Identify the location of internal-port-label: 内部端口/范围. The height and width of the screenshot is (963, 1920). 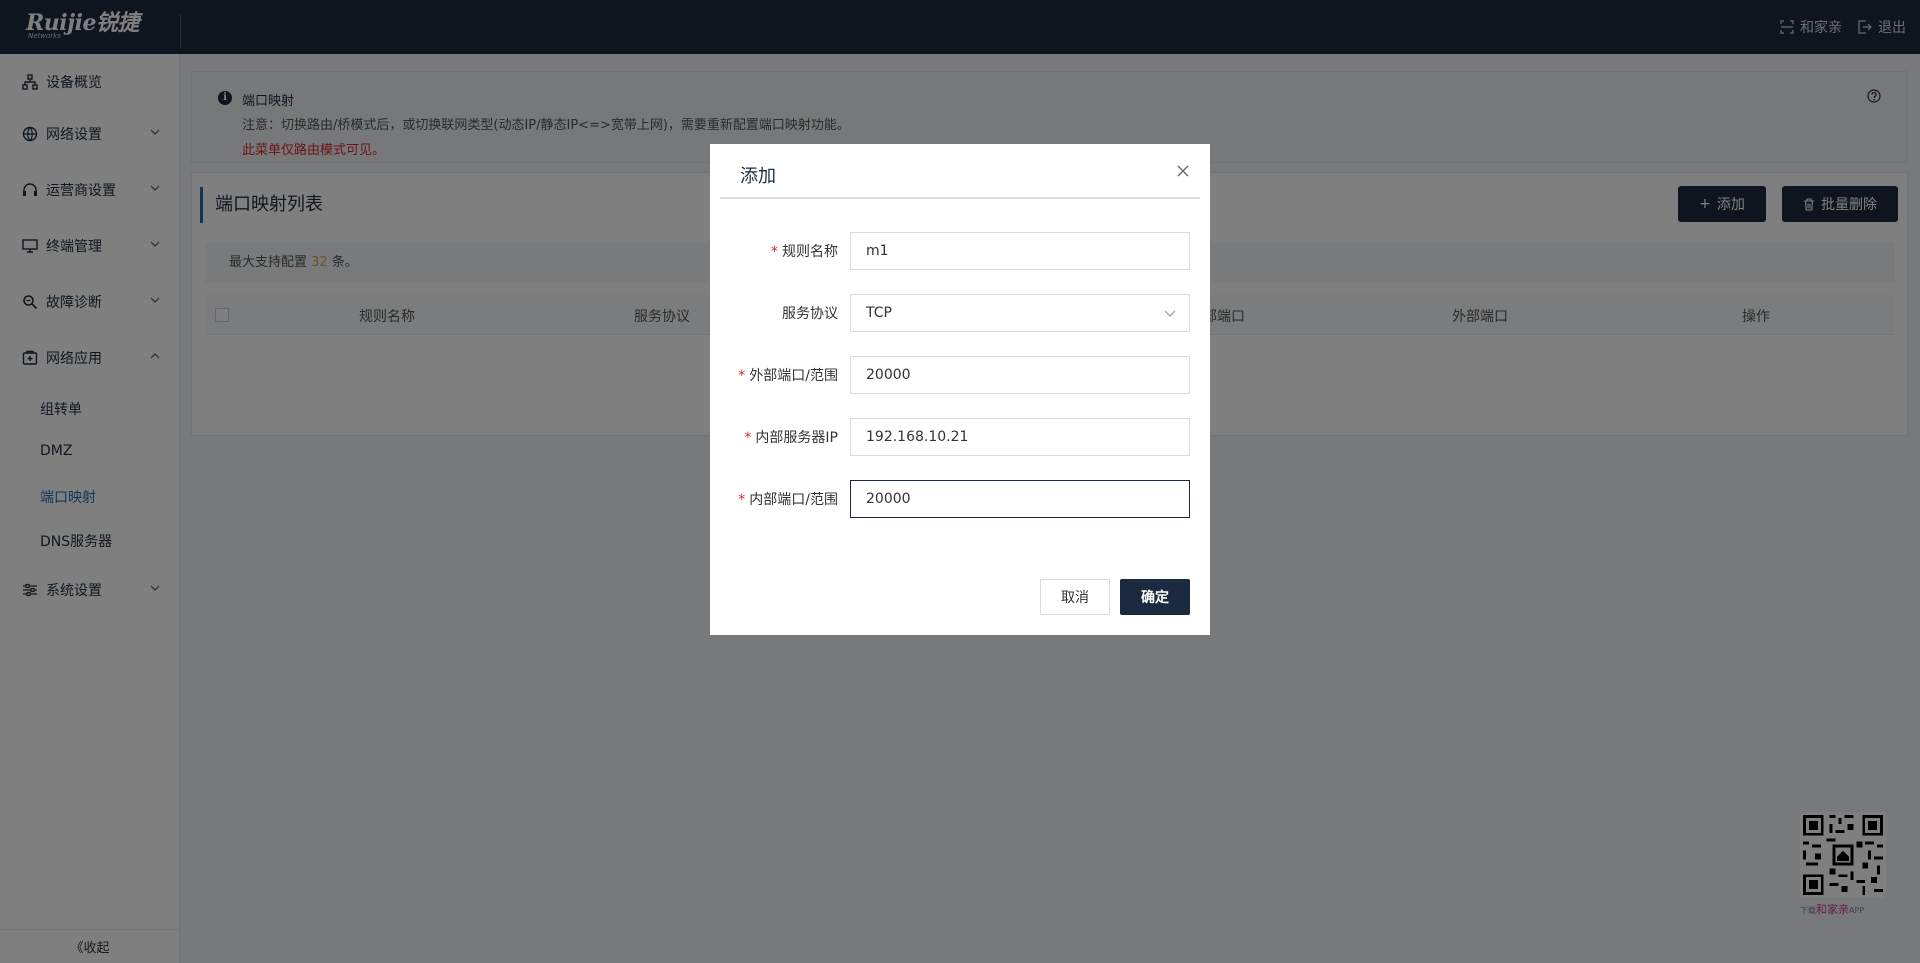
(793, 500).